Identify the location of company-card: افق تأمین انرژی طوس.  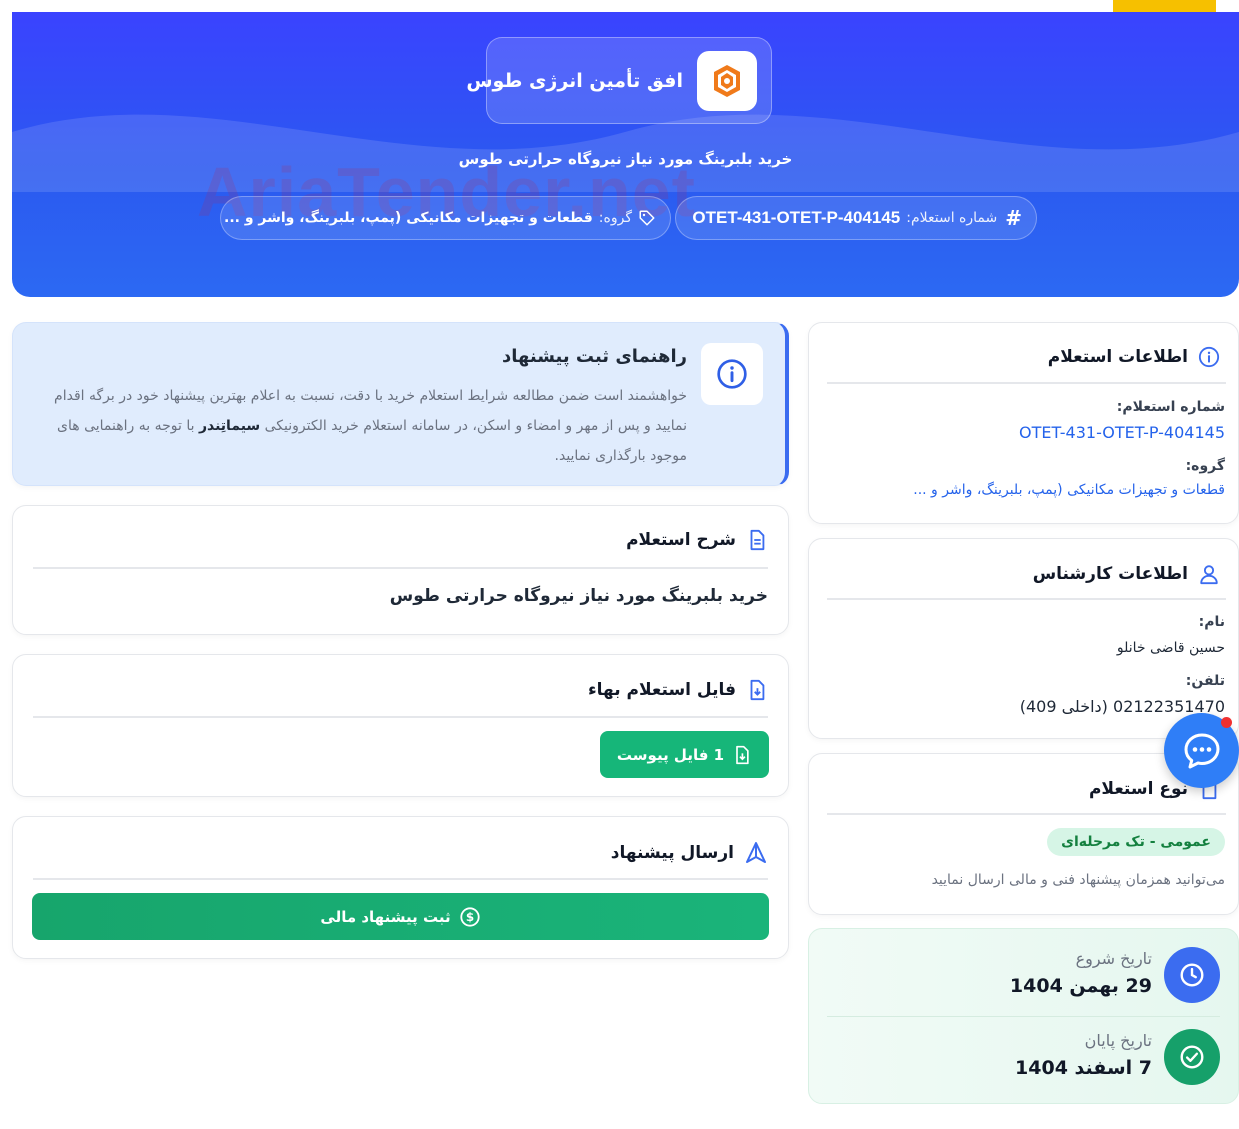
(619, 80).